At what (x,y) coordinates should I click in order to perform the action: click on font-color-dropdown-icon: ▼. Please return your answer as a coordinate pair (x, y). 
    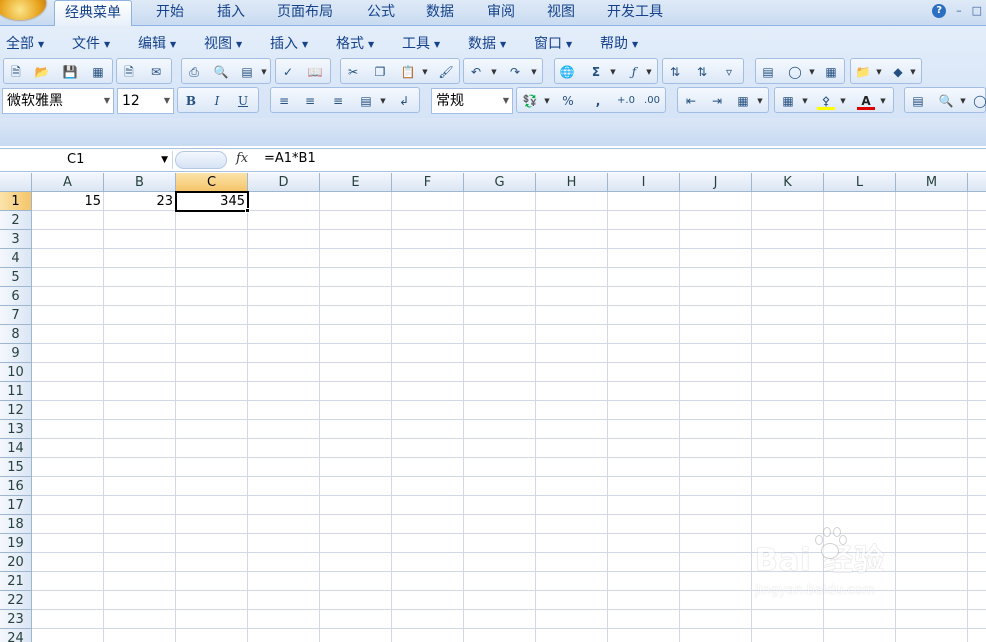
    Looking at the image, I should click on (883, 101).